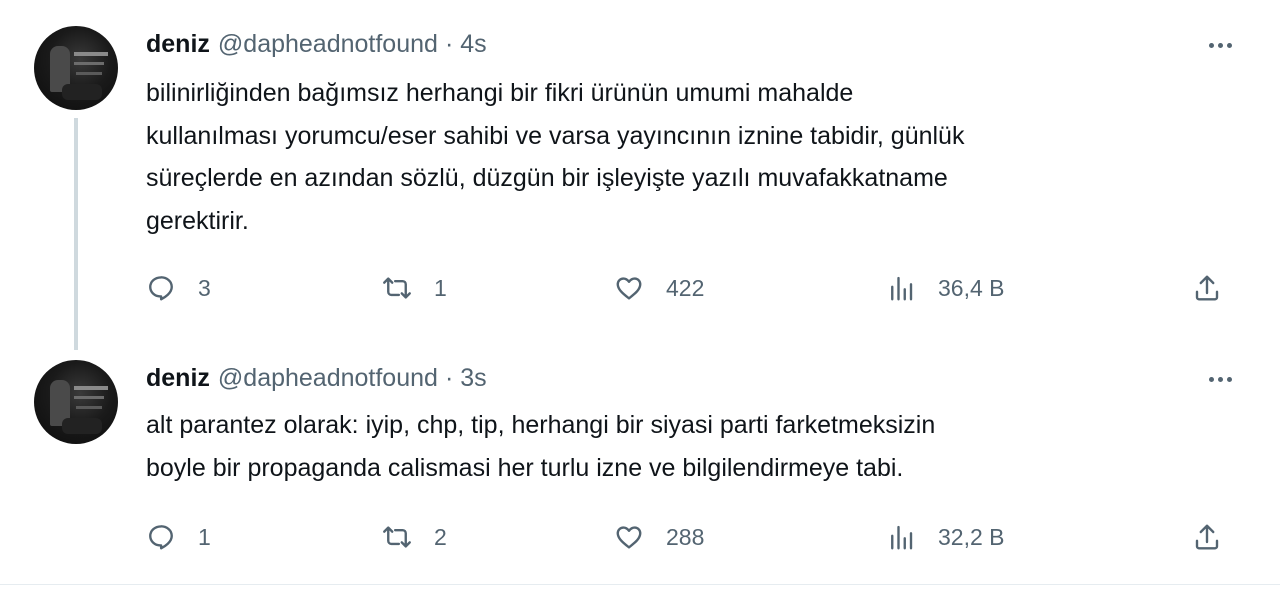 Image resolution: width=1280 pixels, height=596 pixels. I want to click on tweet-actions: 3 1 422 36,4 B, so click(691, 288).